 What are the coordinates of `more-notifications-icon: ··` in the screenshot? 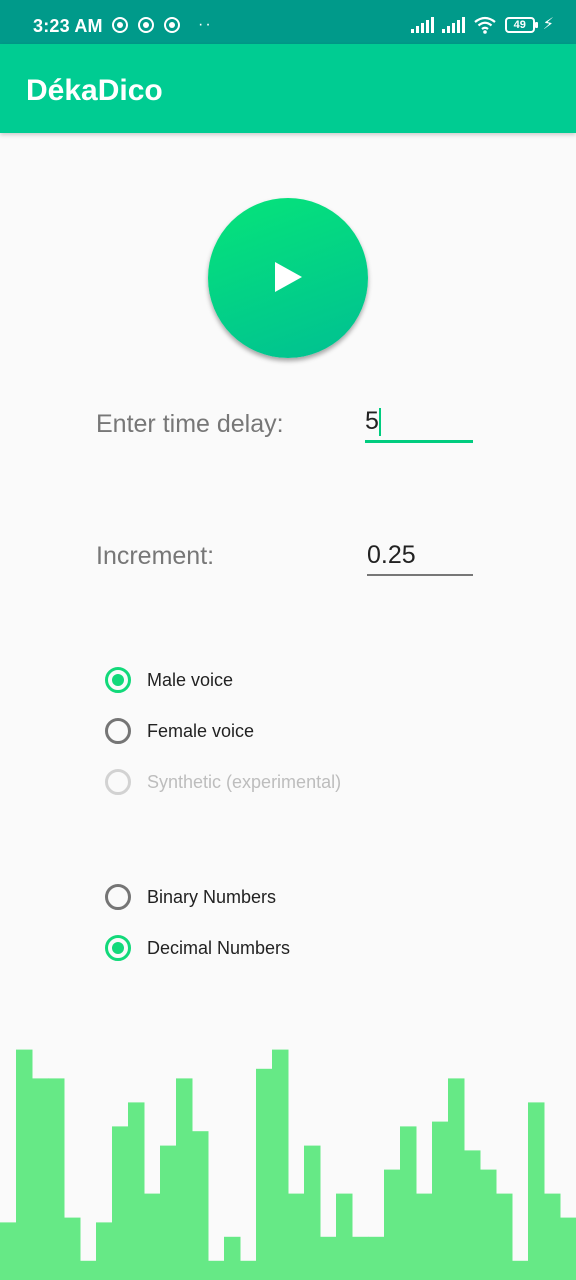 It's located at (205, 24).